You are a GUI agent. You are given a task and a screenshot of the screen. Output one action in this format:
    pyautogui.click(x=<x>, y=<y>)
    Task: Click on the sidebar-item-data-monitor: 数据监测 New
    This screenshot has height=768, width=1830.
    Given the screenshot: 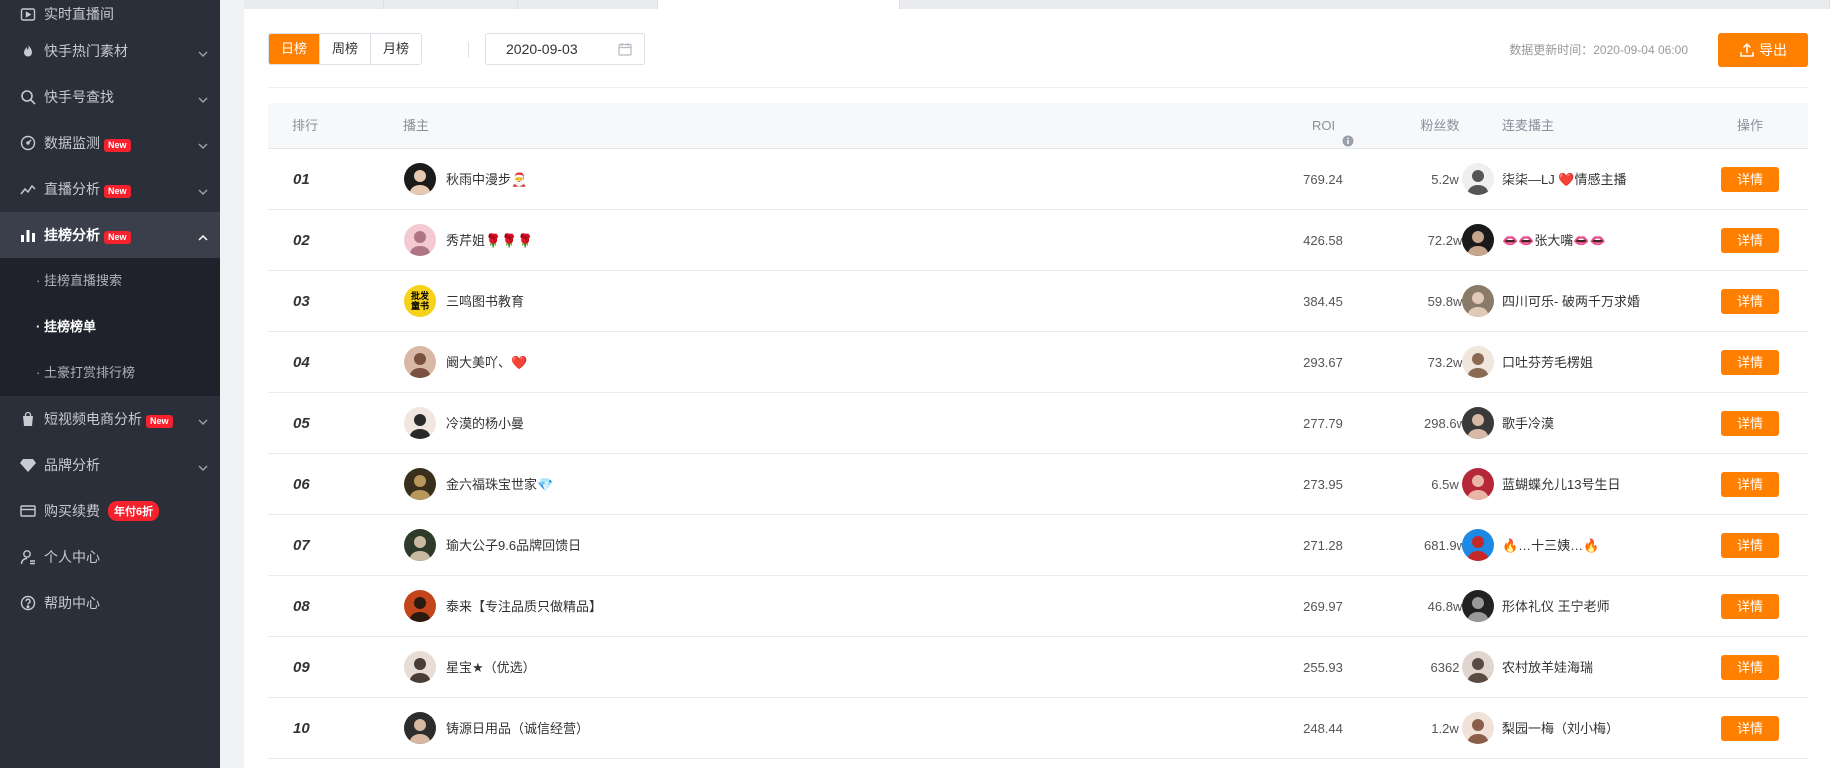 What is the action you would take?
    pyautogui.click(x=110, y=143)
    